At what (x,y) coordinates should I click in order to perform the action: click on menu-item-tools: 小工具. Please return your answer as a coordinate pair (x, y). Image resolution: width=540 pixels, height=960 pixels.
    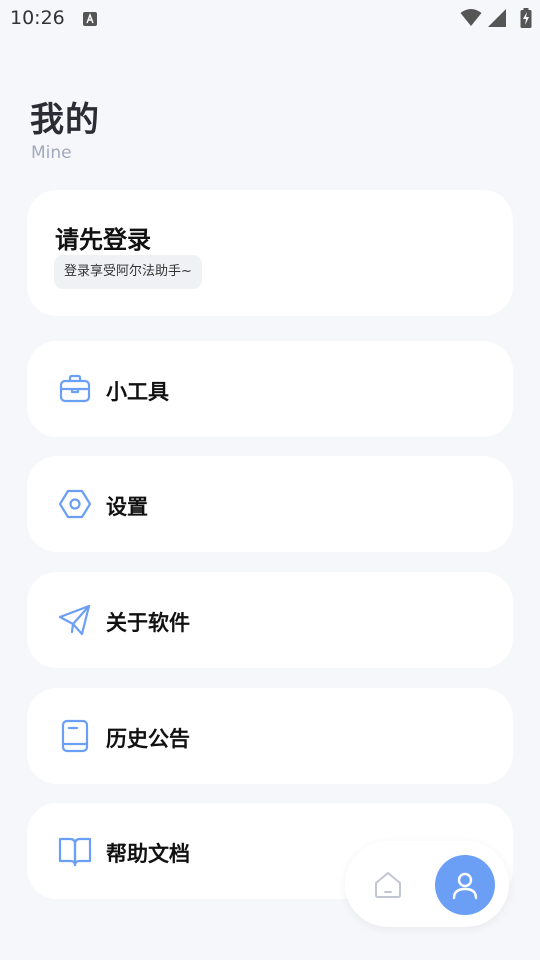
    Looking at the image, I should click on (270, 389).